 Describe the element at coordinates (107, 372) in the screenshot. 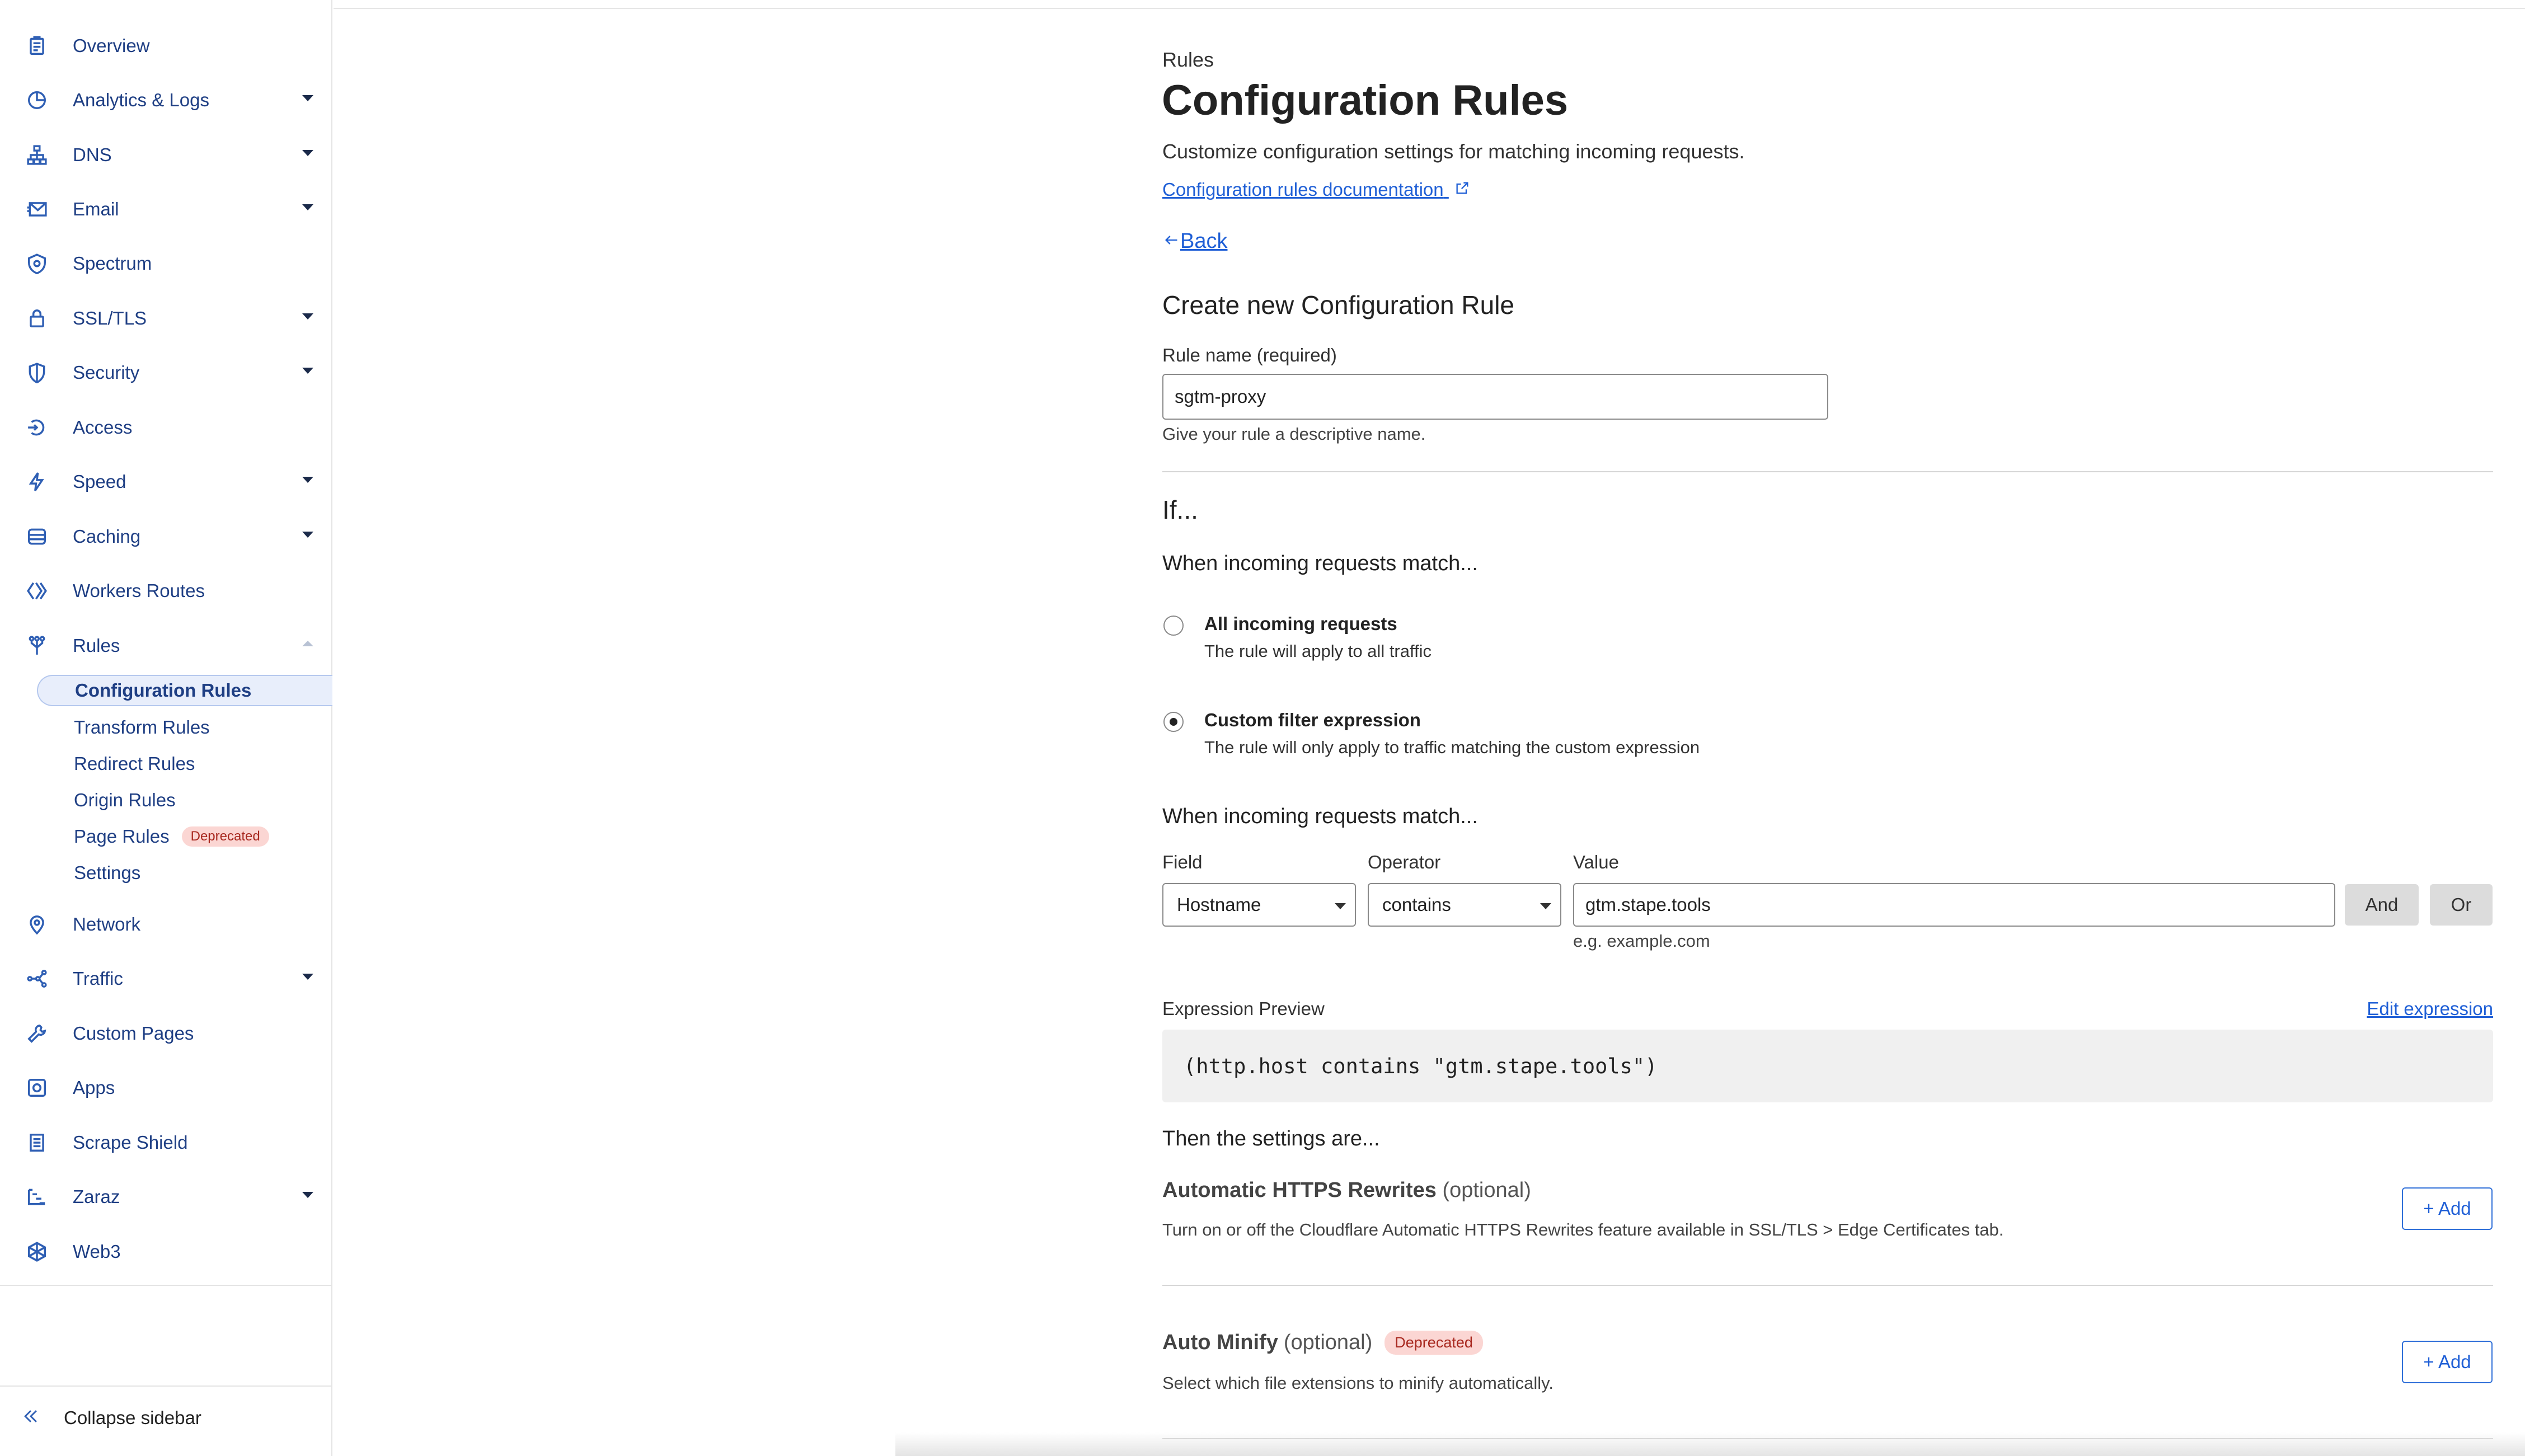

I see `sidebar-item-label: Security` at that location.